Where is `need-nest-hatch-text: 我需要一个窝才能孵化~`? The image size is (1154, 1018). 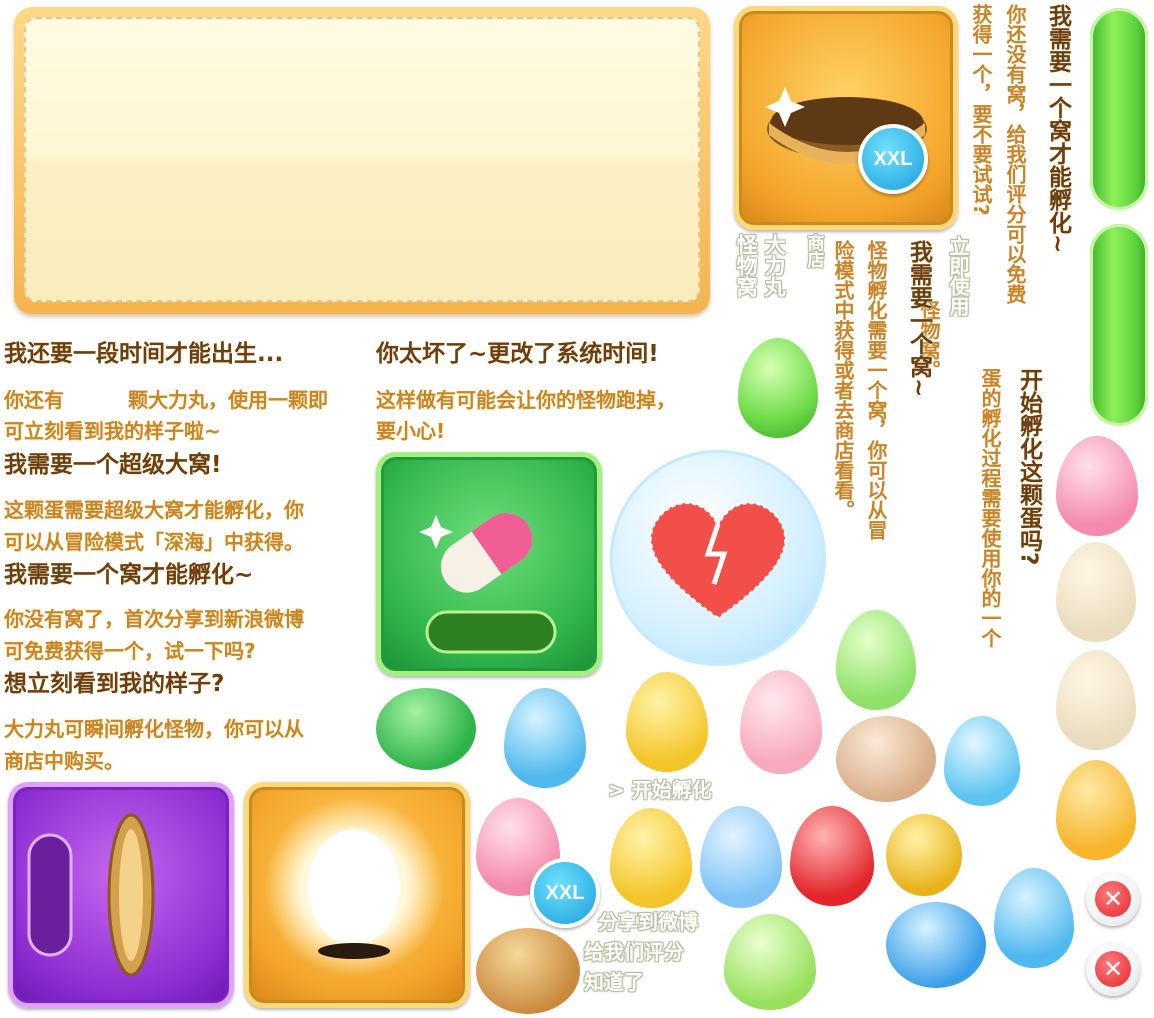 need-nest-hatch-text: 我需要一个窝才能孵化~ is located at coordinates (129, 575).